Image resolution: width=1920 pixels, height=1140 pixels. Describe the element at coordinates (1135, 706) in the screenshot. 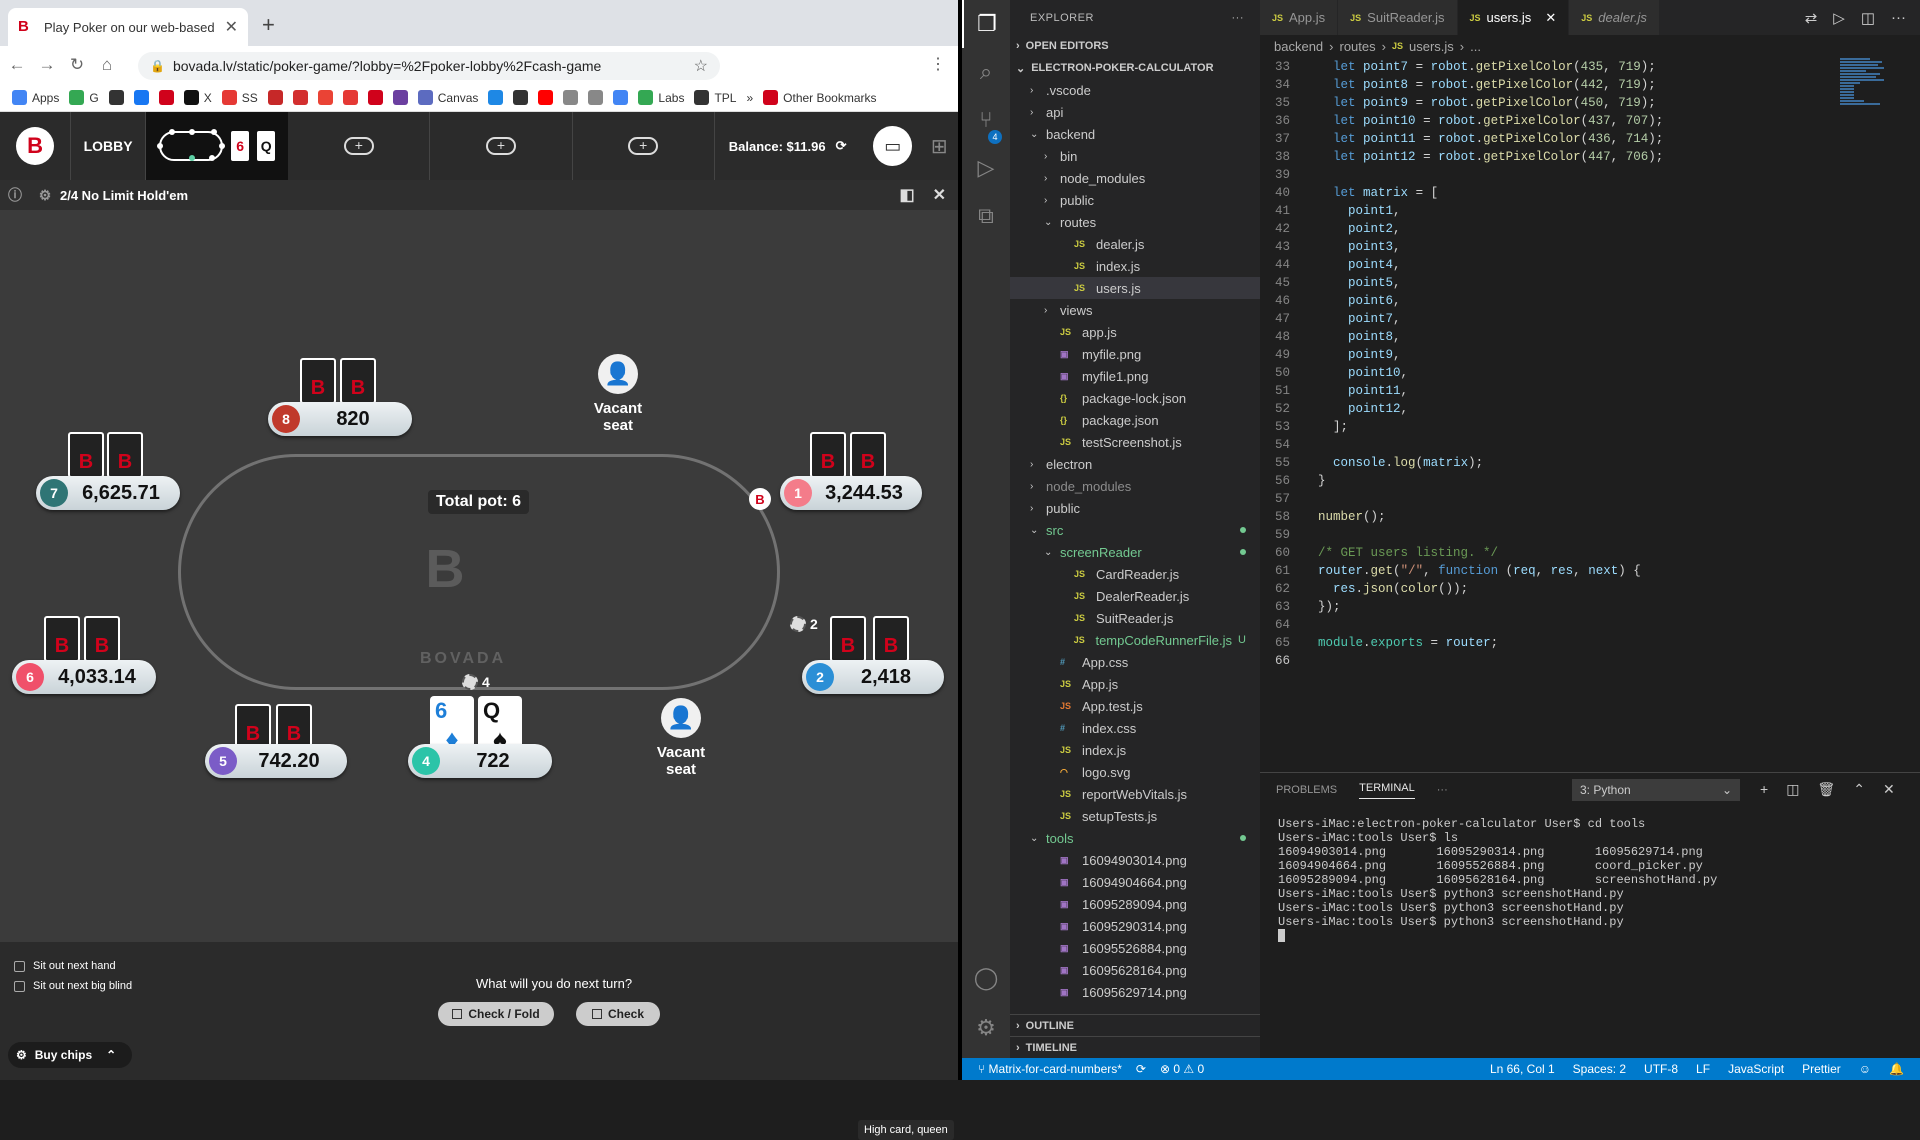

I see `file-item: JS App.test.js` at that location.